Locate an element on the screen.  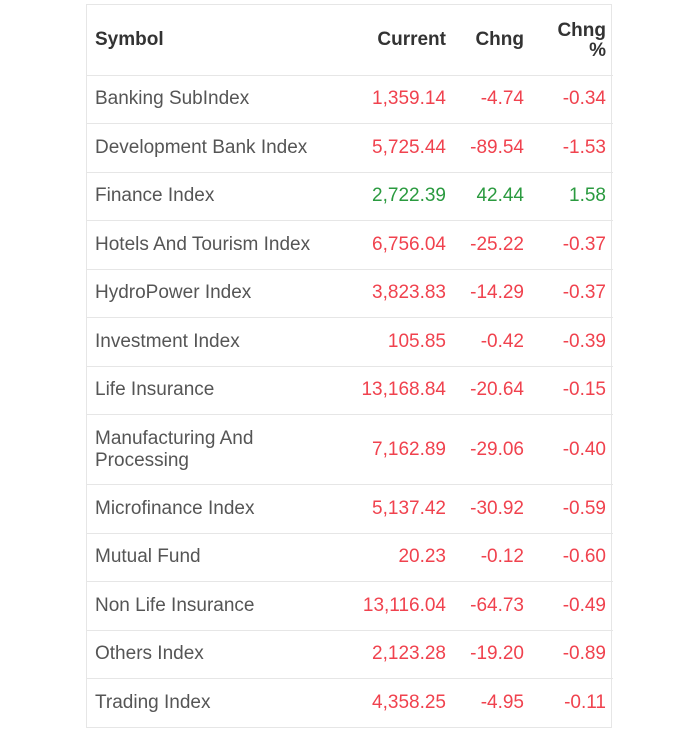
change-percent-cell: -0.60 is located at coordinates (571, 557).